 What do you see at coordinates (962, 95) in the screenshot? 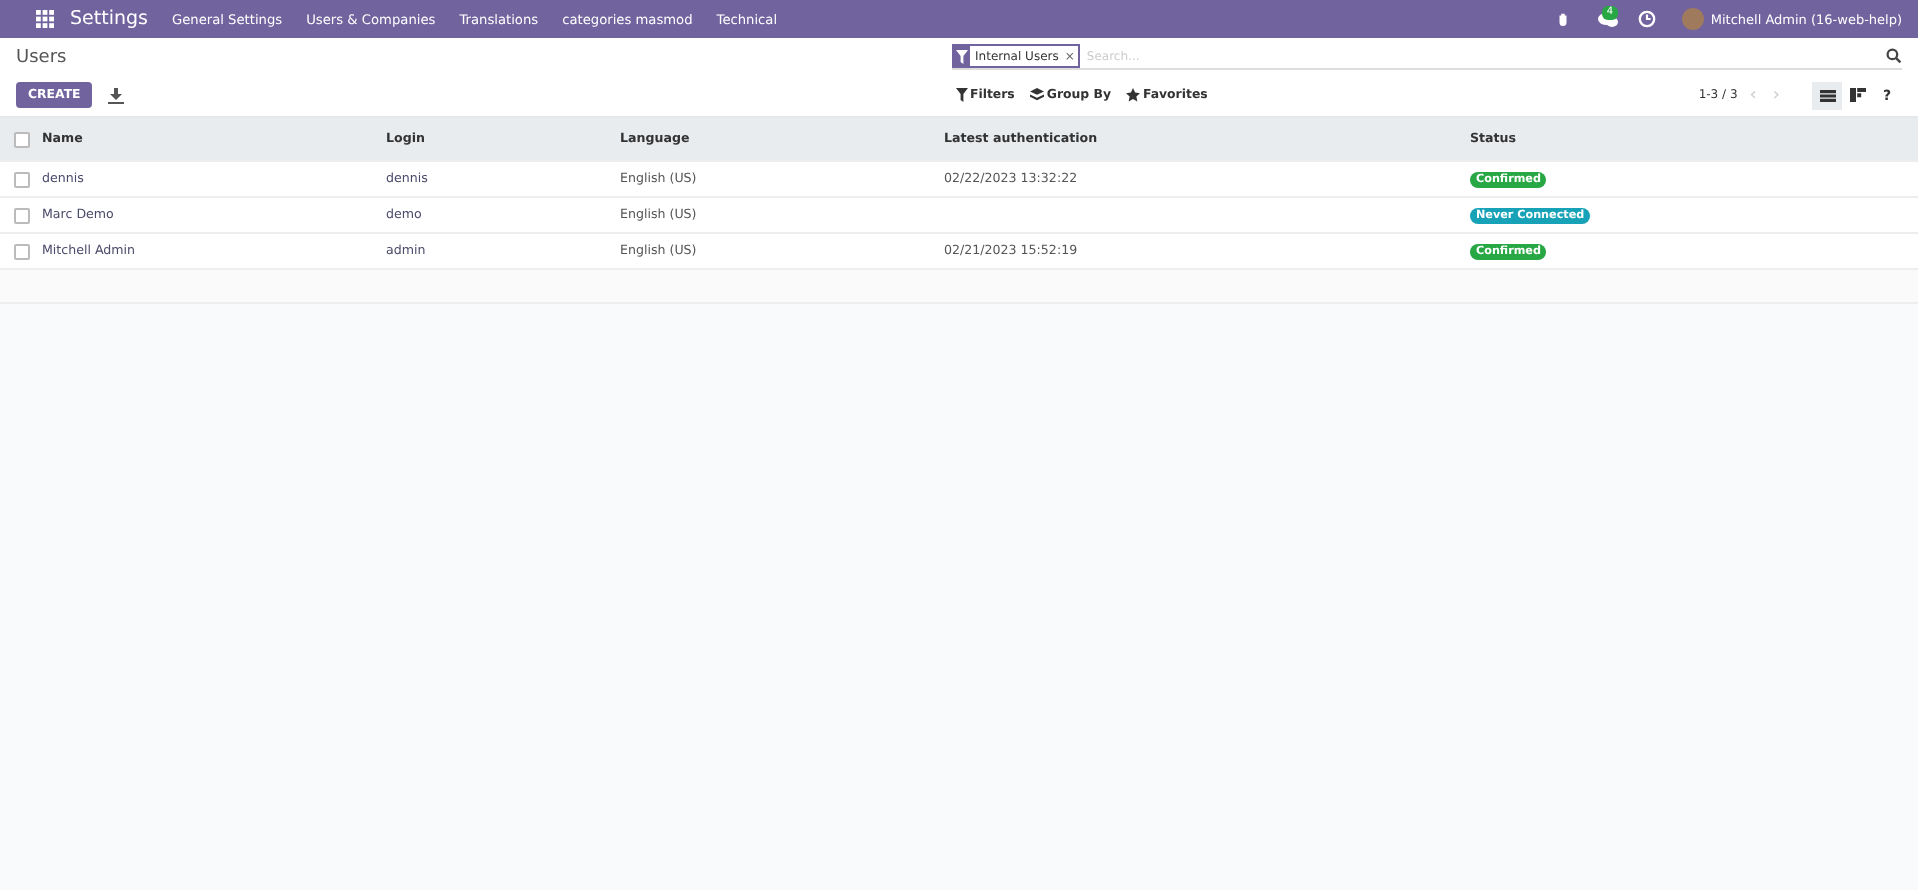
I see `filter-icon` at bounding box center [962, 95].